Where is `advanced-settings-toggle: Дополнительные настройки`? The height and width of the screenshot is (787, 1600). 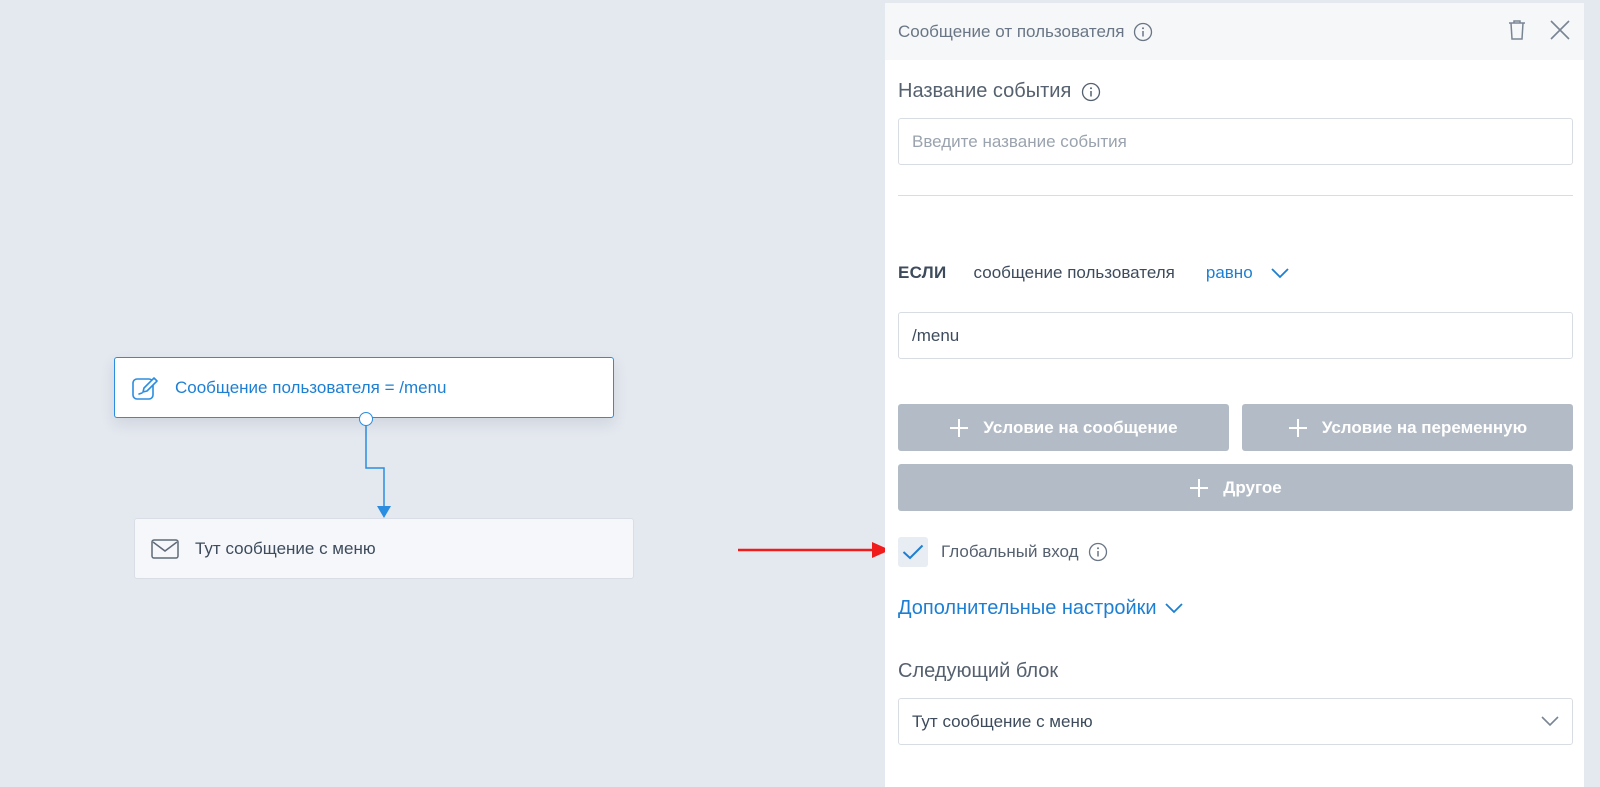 advanced-settings-toggle: Дополнительные настройки is located at coordinates (1040, 608).